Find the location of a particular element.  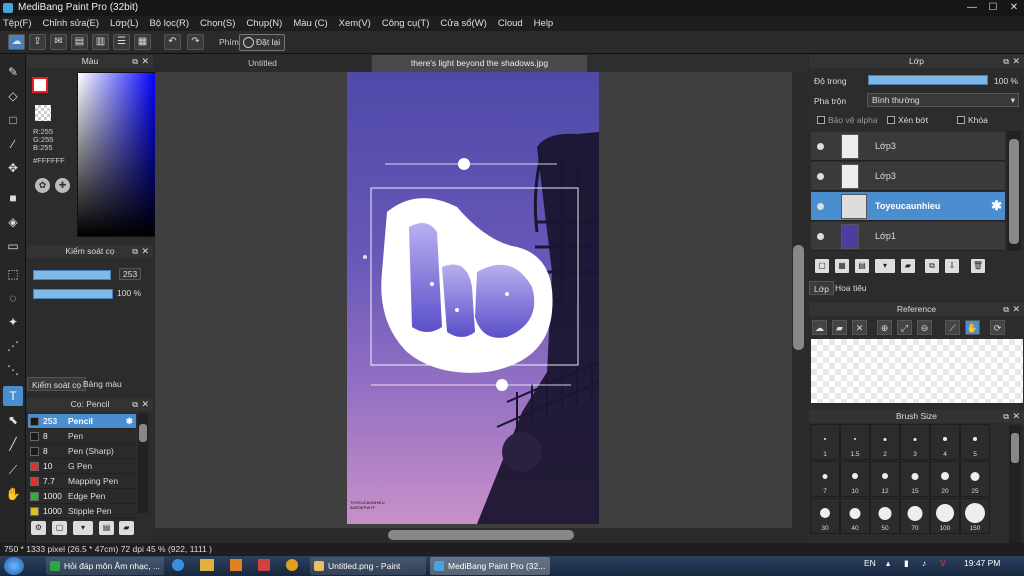

new-halftone-layer-icon: ▦ is located at coordinates (842, 266).